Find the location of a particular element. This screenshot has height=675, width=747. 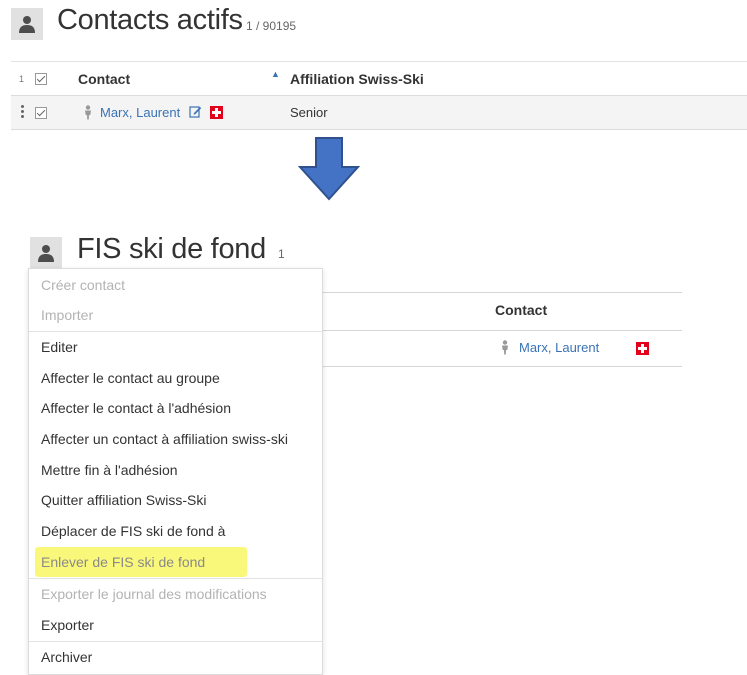

menu-item-assign-group: Affecter le contact au groupe is located at coordinates (175, 378).